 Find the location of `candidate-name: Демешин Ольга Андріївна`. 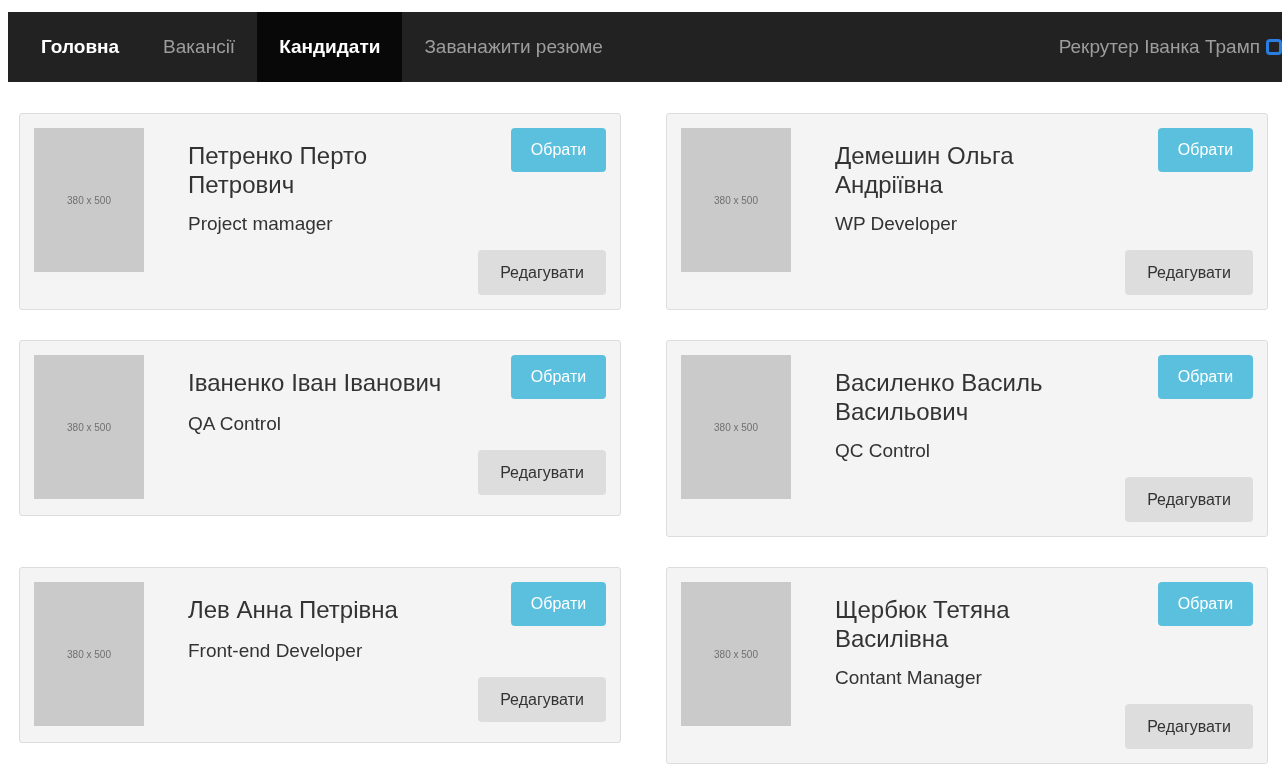

candidate-name: Демешин Ольга Андріївна is located at coordinates (925, 170).